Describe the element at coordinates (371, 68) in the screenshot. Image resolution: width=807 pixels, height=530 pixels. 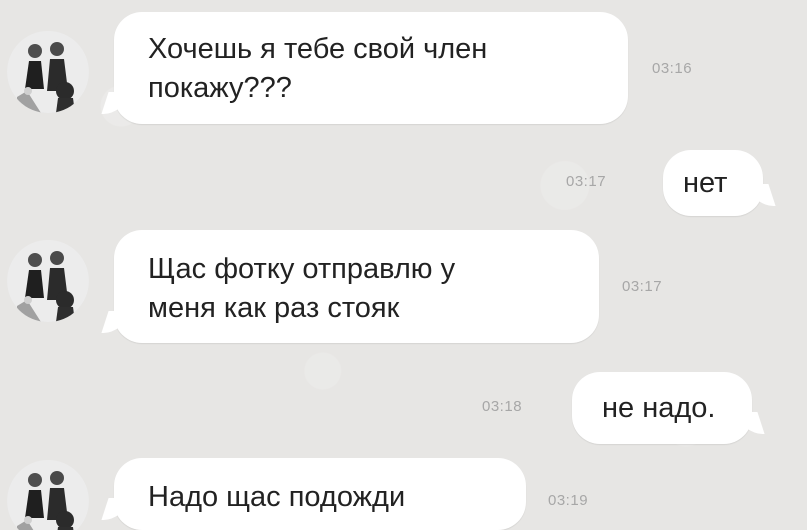
I see `message-bubble: Хочешь я тебе свой член покажу???` at that location.